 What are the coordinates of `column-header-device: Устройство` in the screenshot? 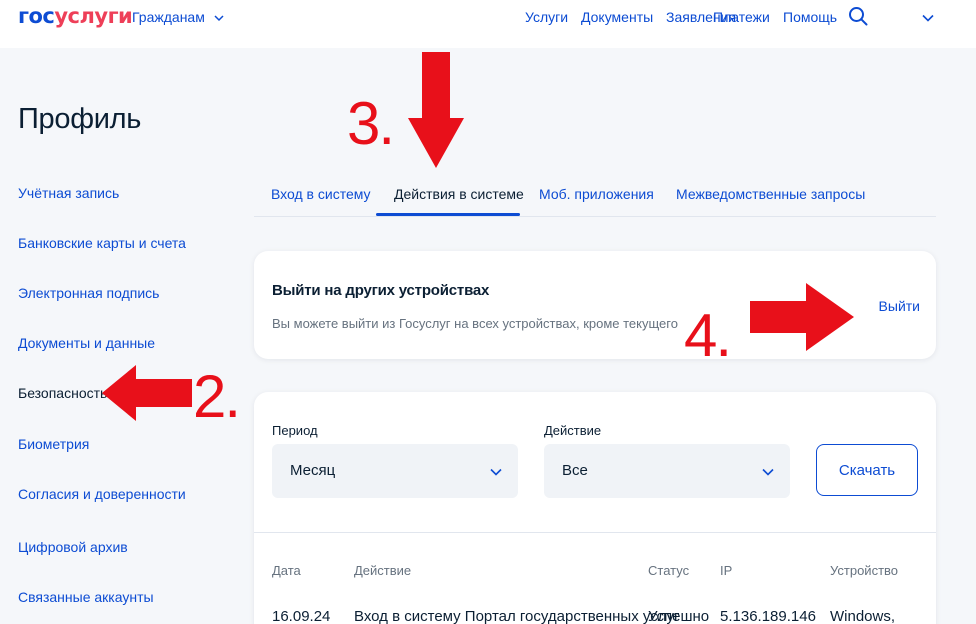 It's located at (864, 570).